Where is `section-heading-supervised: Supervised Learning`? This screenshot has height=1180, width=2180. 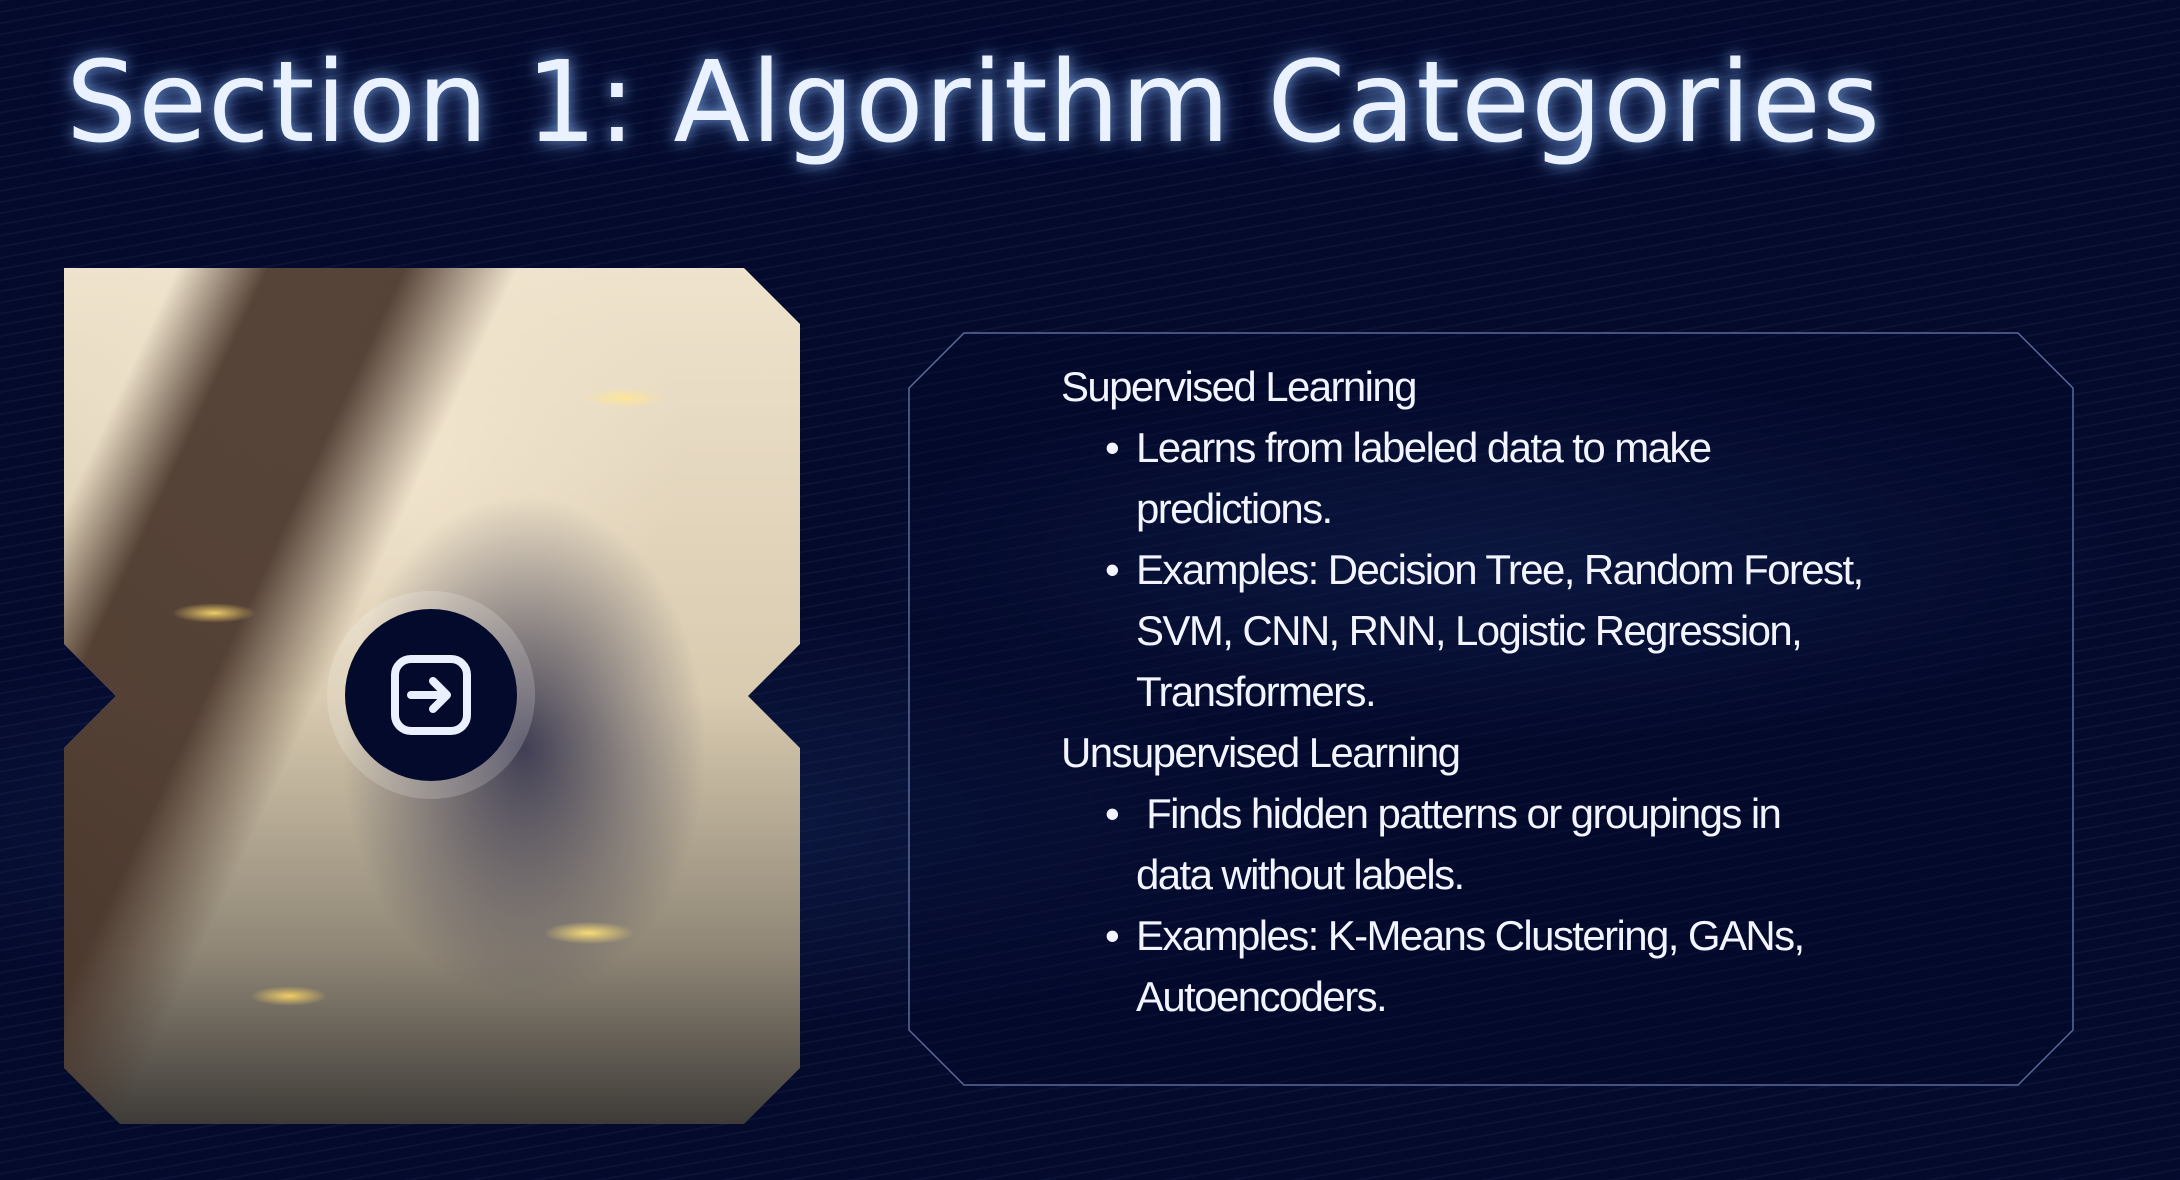
section-heading-supervised: Supervised Learning is located at coordinates (1239, 386).